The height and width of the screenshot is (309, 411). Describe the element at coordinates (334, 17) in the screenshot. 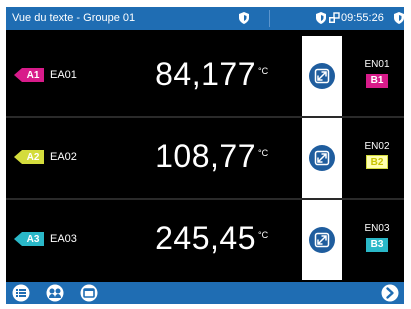

I see `usb-icon` at that location.